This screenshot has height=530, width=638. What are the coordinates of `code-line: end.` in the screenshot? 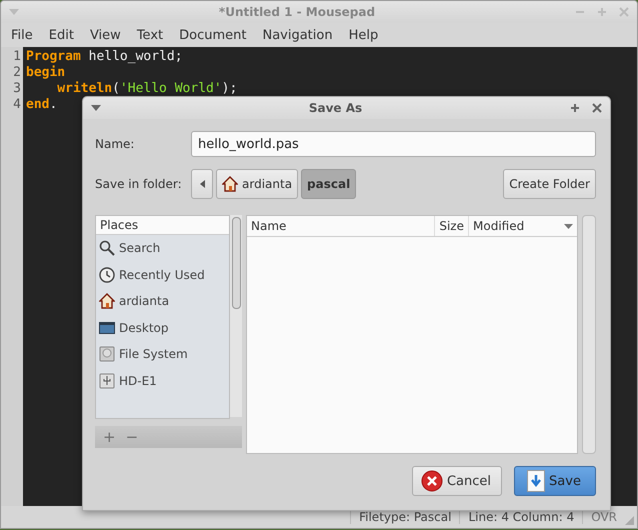 It's located at (42, 105).